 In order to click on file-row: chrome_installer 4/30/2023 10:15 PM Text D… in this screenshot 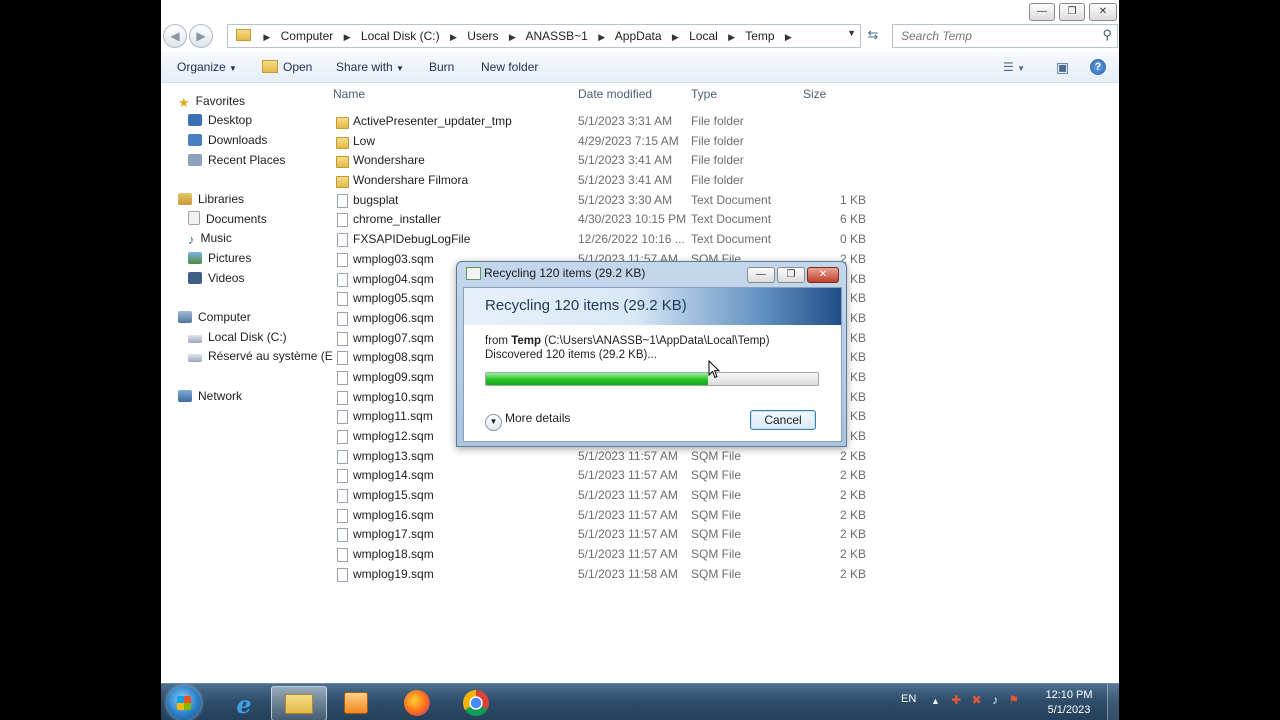, I will do `click(600, 220)`.